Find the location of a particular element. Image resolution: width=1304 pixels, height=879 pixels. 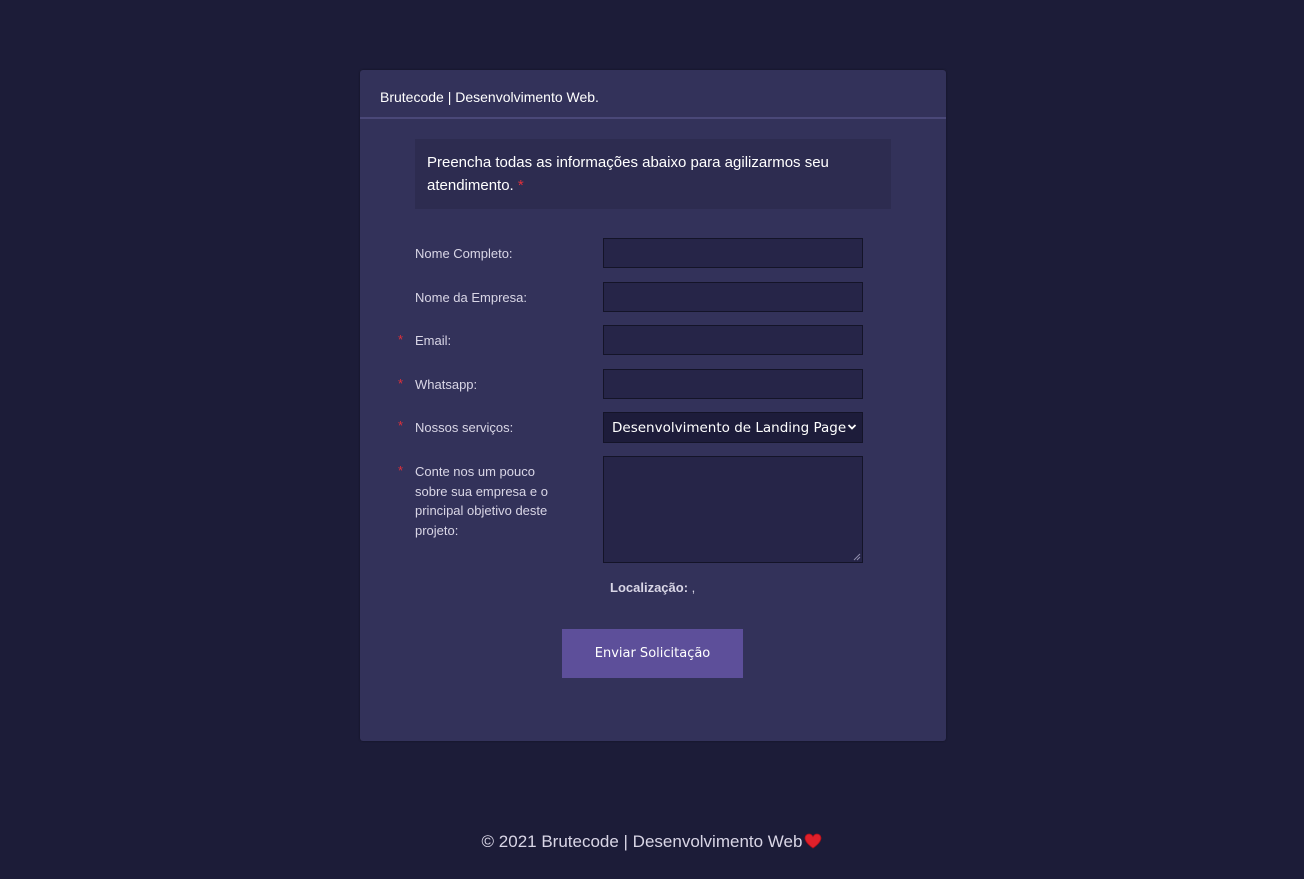

chevron-down-icon is located at coordinates (852, 427).